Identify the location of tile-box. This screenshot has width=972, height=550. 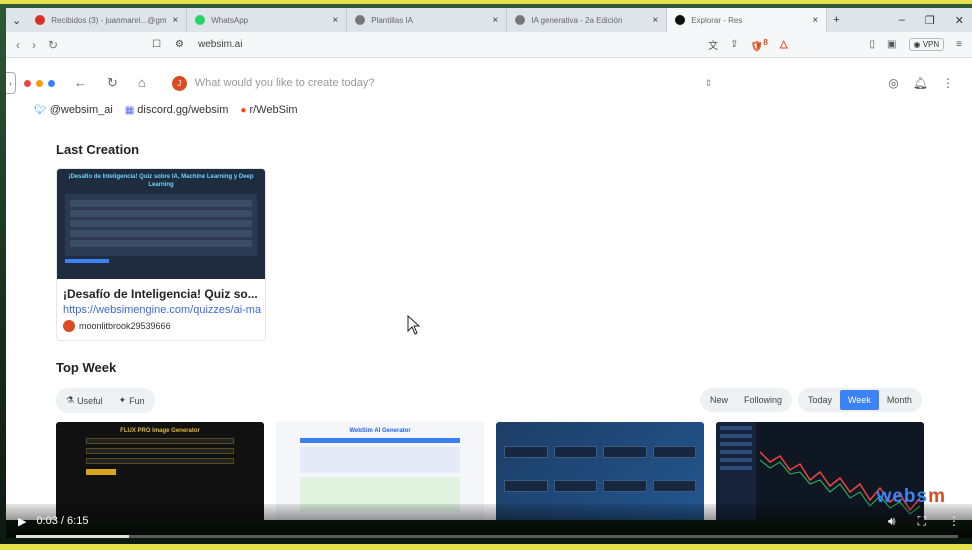
(380, 460).